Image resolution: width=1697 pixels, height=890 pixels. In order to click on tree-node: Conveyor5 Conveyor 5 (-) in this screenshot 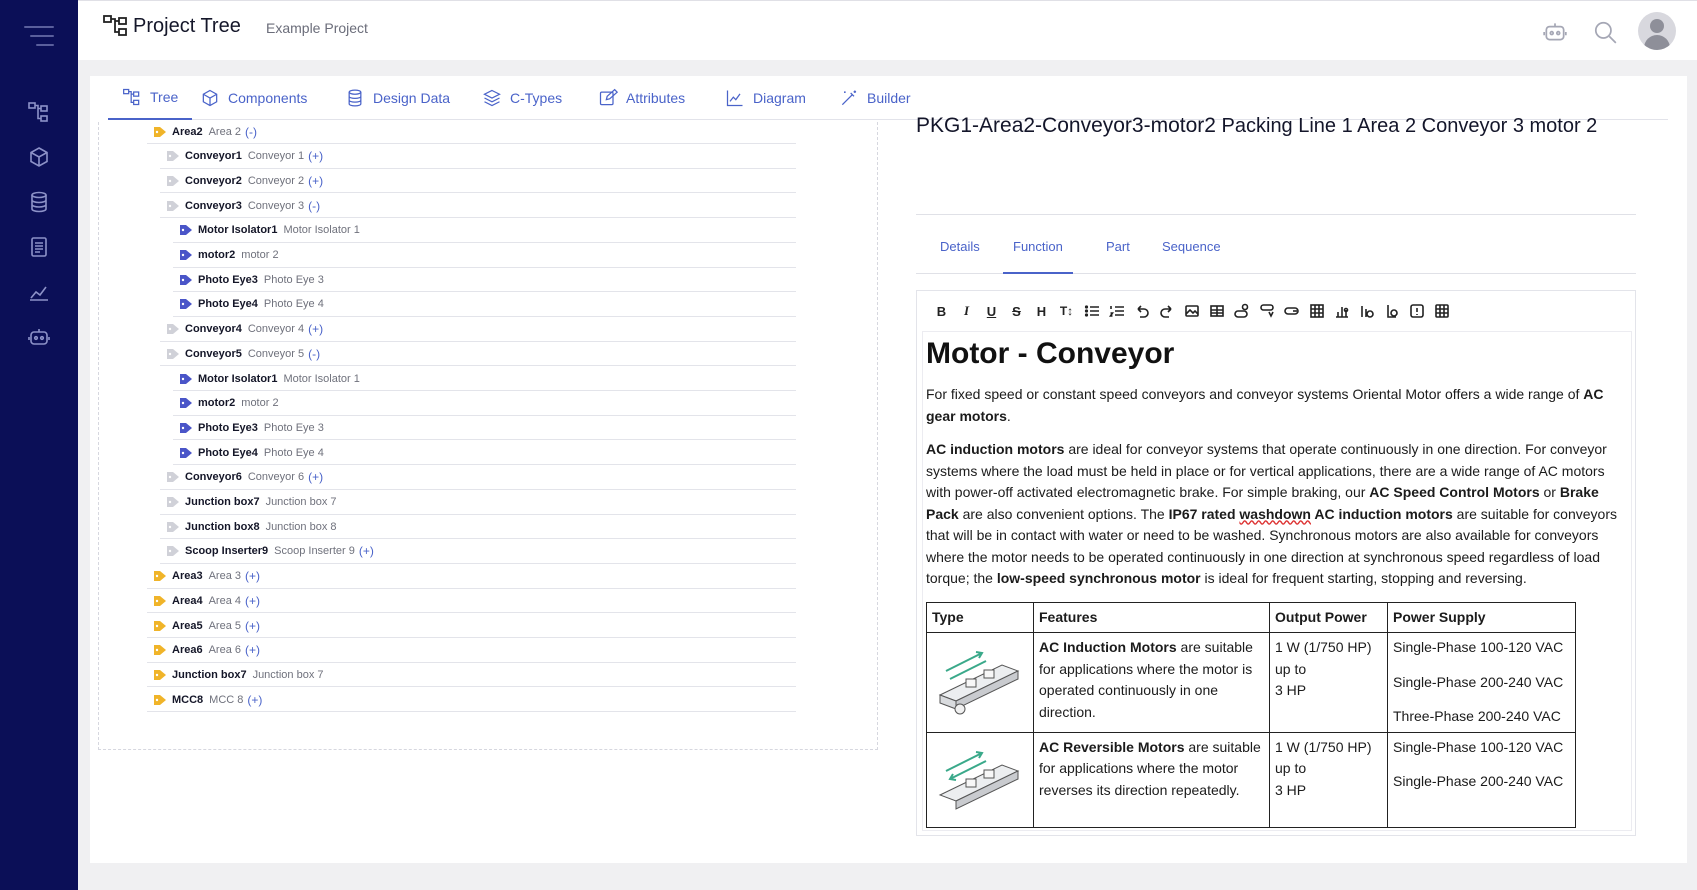, I will do `click(478, 354)`.